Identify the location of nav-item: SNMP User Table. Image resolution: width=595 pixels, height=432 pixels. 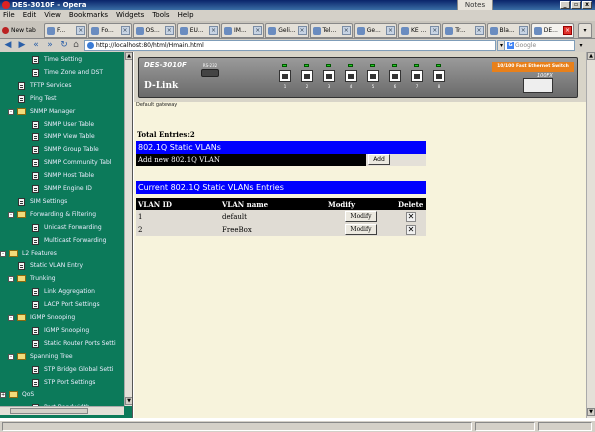
(62, 125).